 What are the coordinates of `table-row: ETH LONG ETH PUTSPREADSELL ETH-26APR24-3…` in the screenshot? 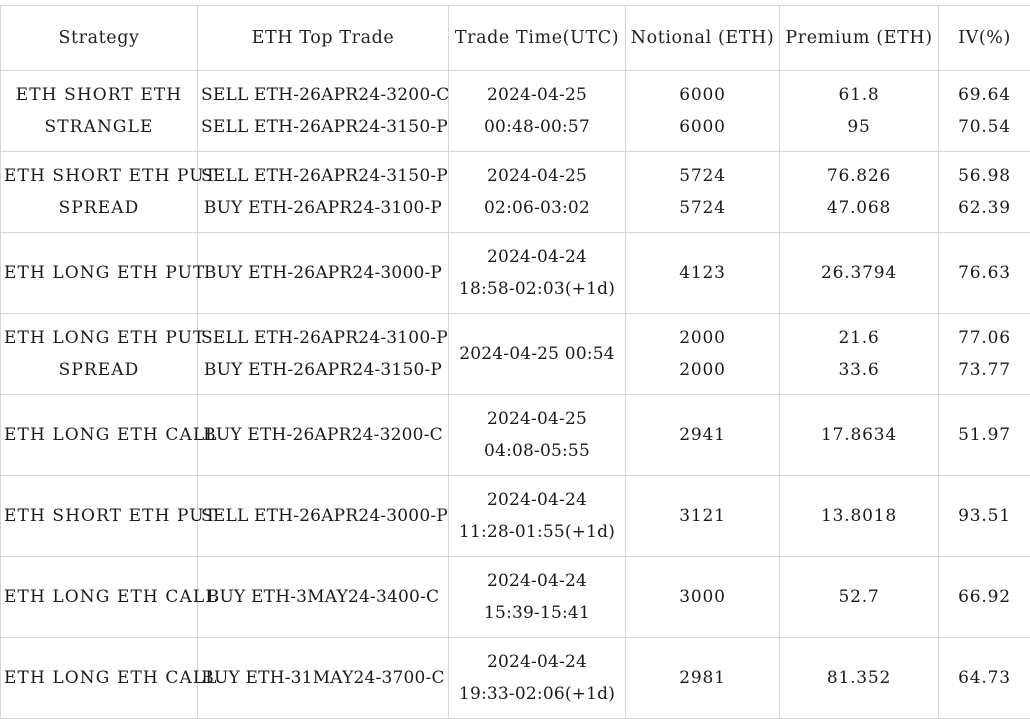 It's located at (515, 354).